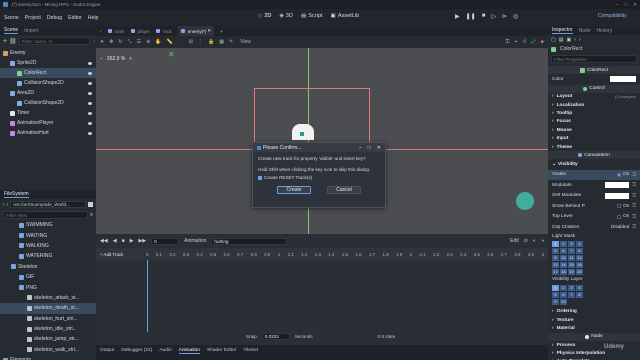  I want to click on ruler-tool-icon: 📏, so click(170, 42).